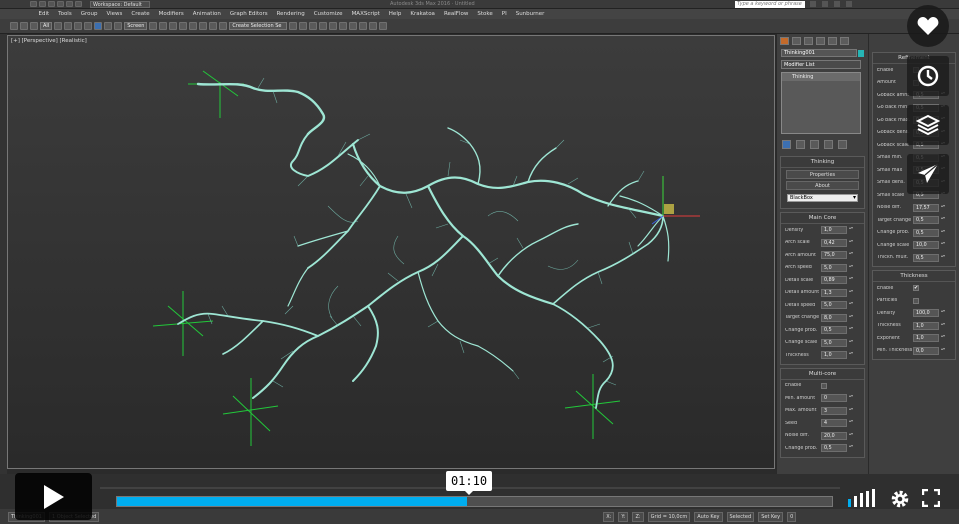 The height and width of the screenshot is (524, 959). I want to click on menu-item: Help, so click(395, 14).